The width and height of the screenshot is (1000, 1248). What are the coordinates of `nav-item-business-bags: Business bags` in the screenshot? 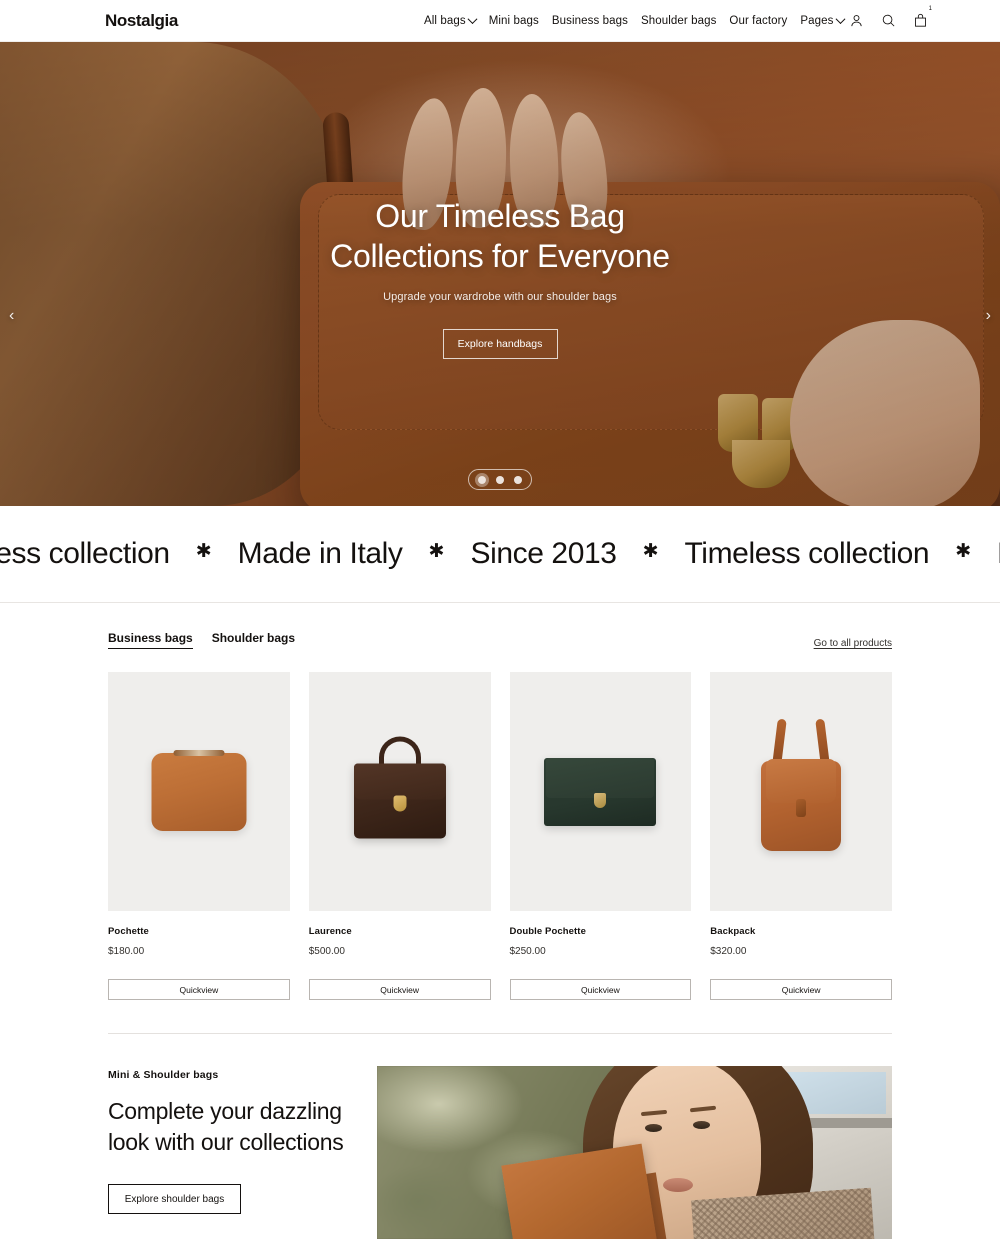 It's located at (590, 21).